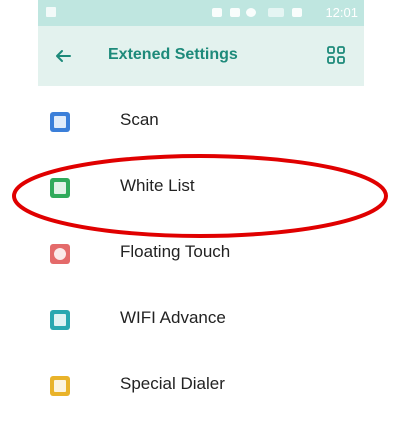 Image resolution: width=398 pixels, height=424 pixels. What do you see at coordinates (60, 188) in the screenshot?
I see `white-list-icon` at bounding box center [60, 188].